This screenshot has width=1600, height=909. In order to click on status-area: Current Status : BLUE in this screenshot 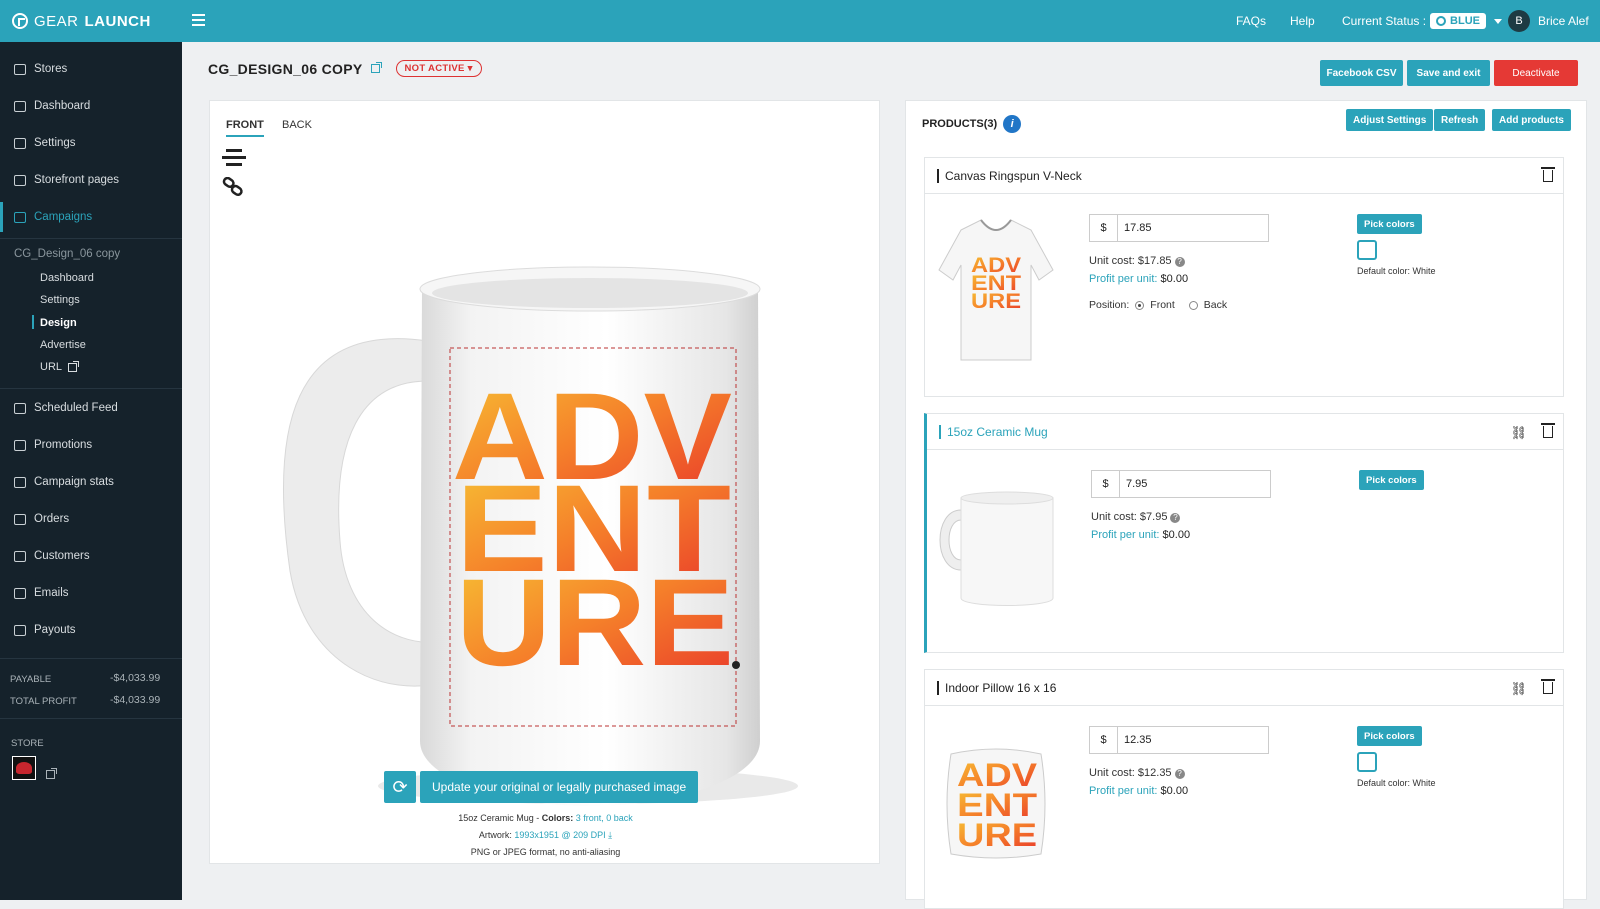, I will do `click(1422, 21)`.